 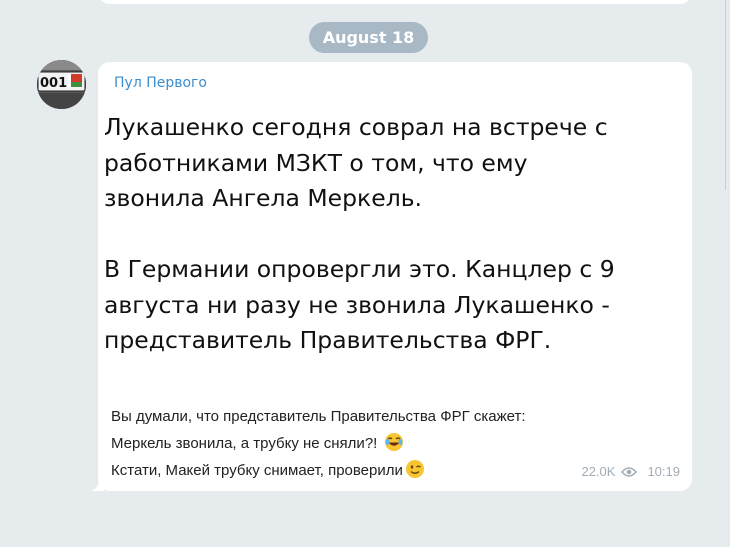 I want to click on channel-name-link: Пул Первого, so click(x=160, y=83).